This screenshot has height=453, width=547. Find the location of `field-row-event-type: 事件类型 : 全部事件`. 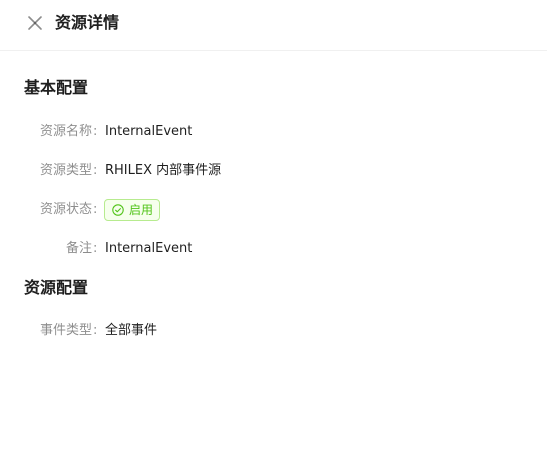

field-row-event-type: 事件类型 : 全部事件 is located at coordinates (273, 331).